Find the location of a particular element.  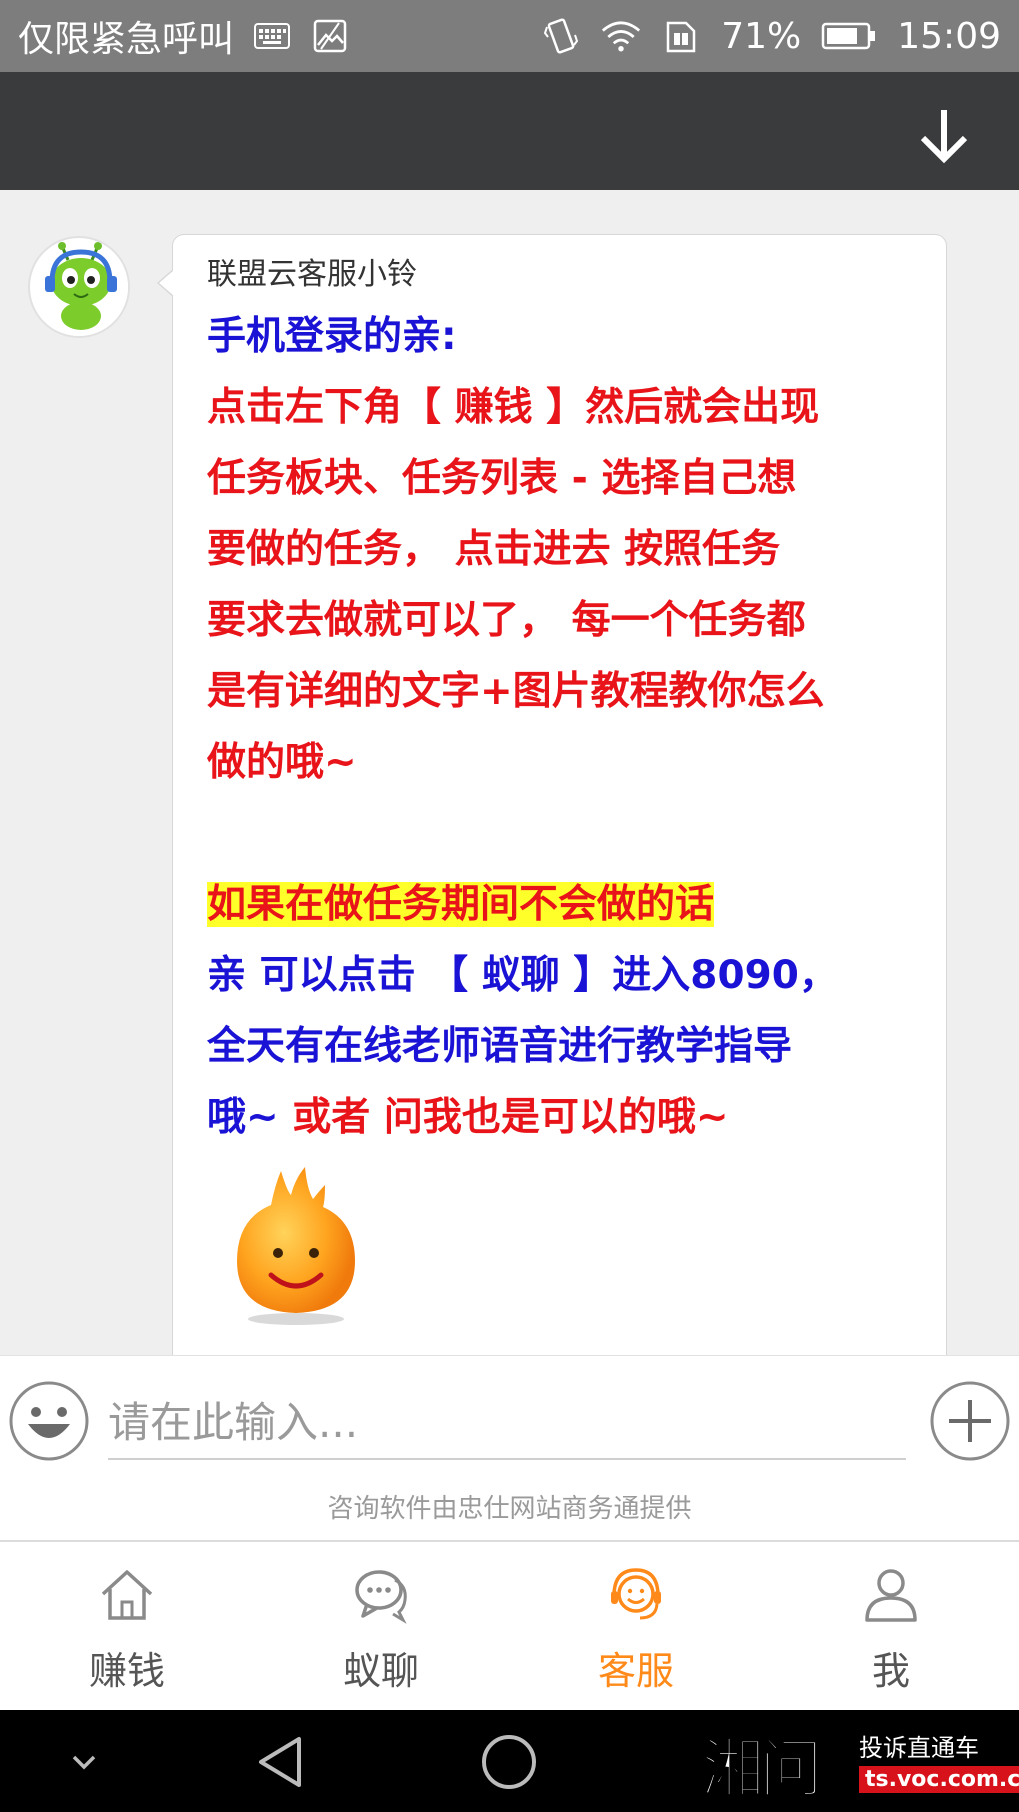

message-line: 点击左下角【 赚钱 】然后就会出现 is located at coordinates (513, 407).